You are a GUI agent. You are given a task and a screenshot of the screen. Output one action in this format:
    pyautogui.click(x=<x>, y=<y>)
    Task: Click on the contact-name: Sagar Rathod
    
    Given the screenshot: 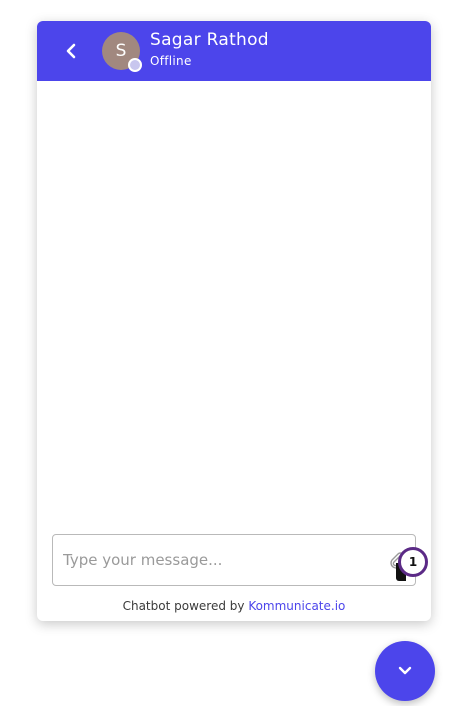 What is the action you would take?
    pyautogui.click(x=209, y=40)
    